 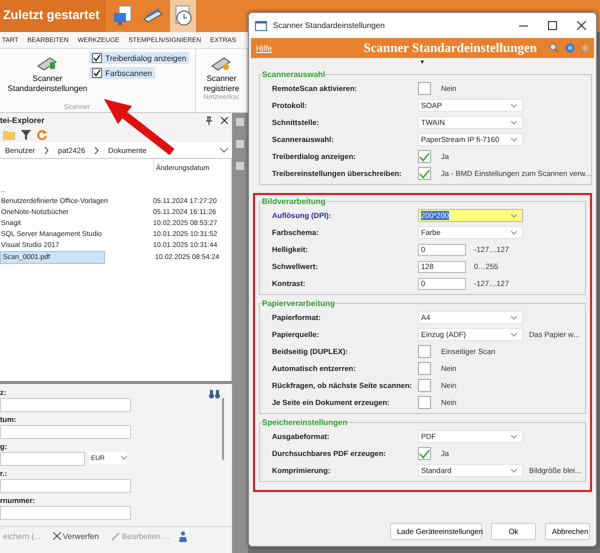 What do you see at coordinates (139, 58) in the screenshot?
I see `option-checkbox: Treiberdialog anzeigen` at bounding box center [139, 58].